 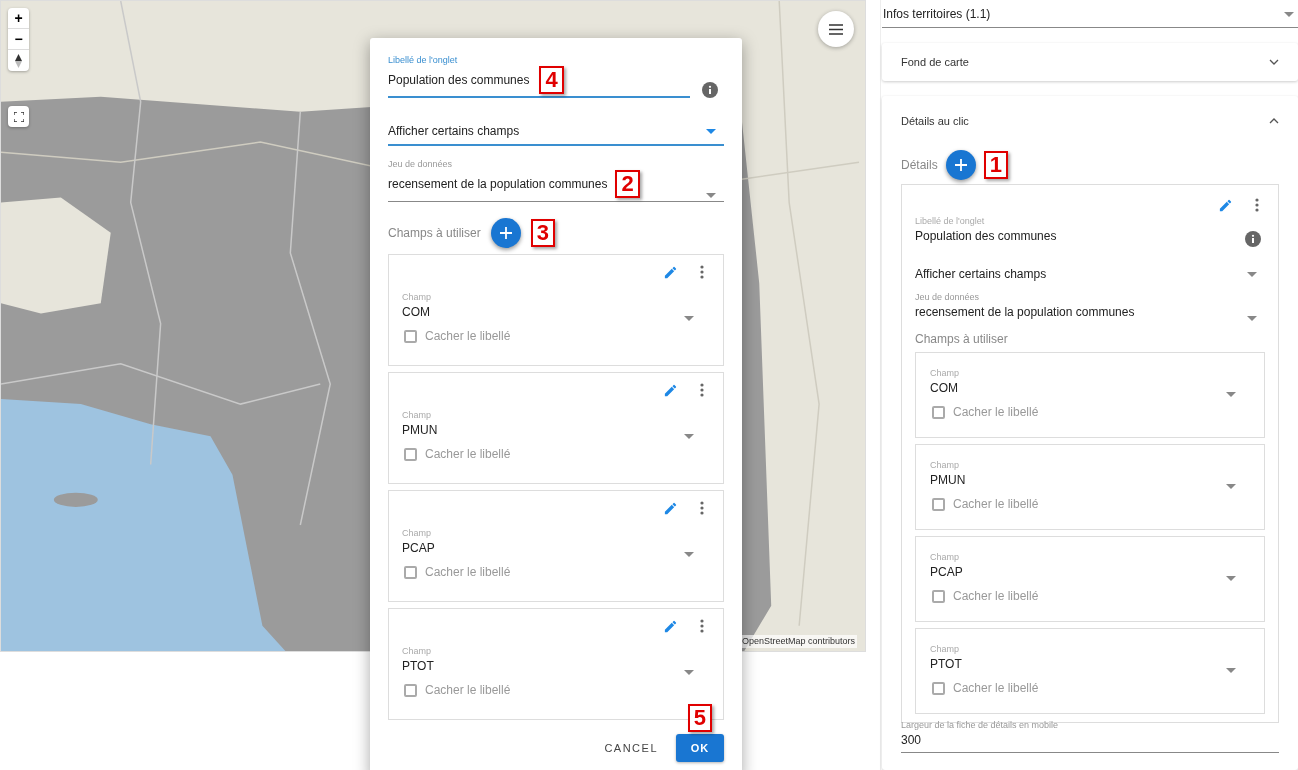 I want to click on callout-number: 3, so click(x=542, y=233).